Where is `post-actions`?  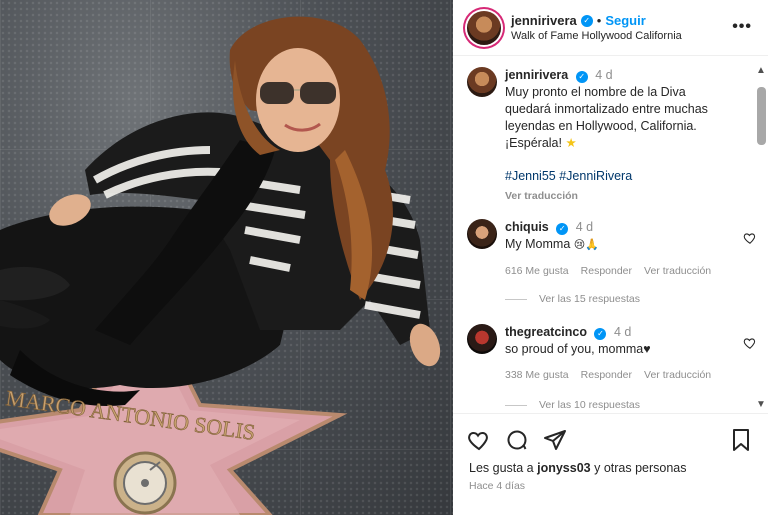 post-actions is located at coordinates (517, 440).